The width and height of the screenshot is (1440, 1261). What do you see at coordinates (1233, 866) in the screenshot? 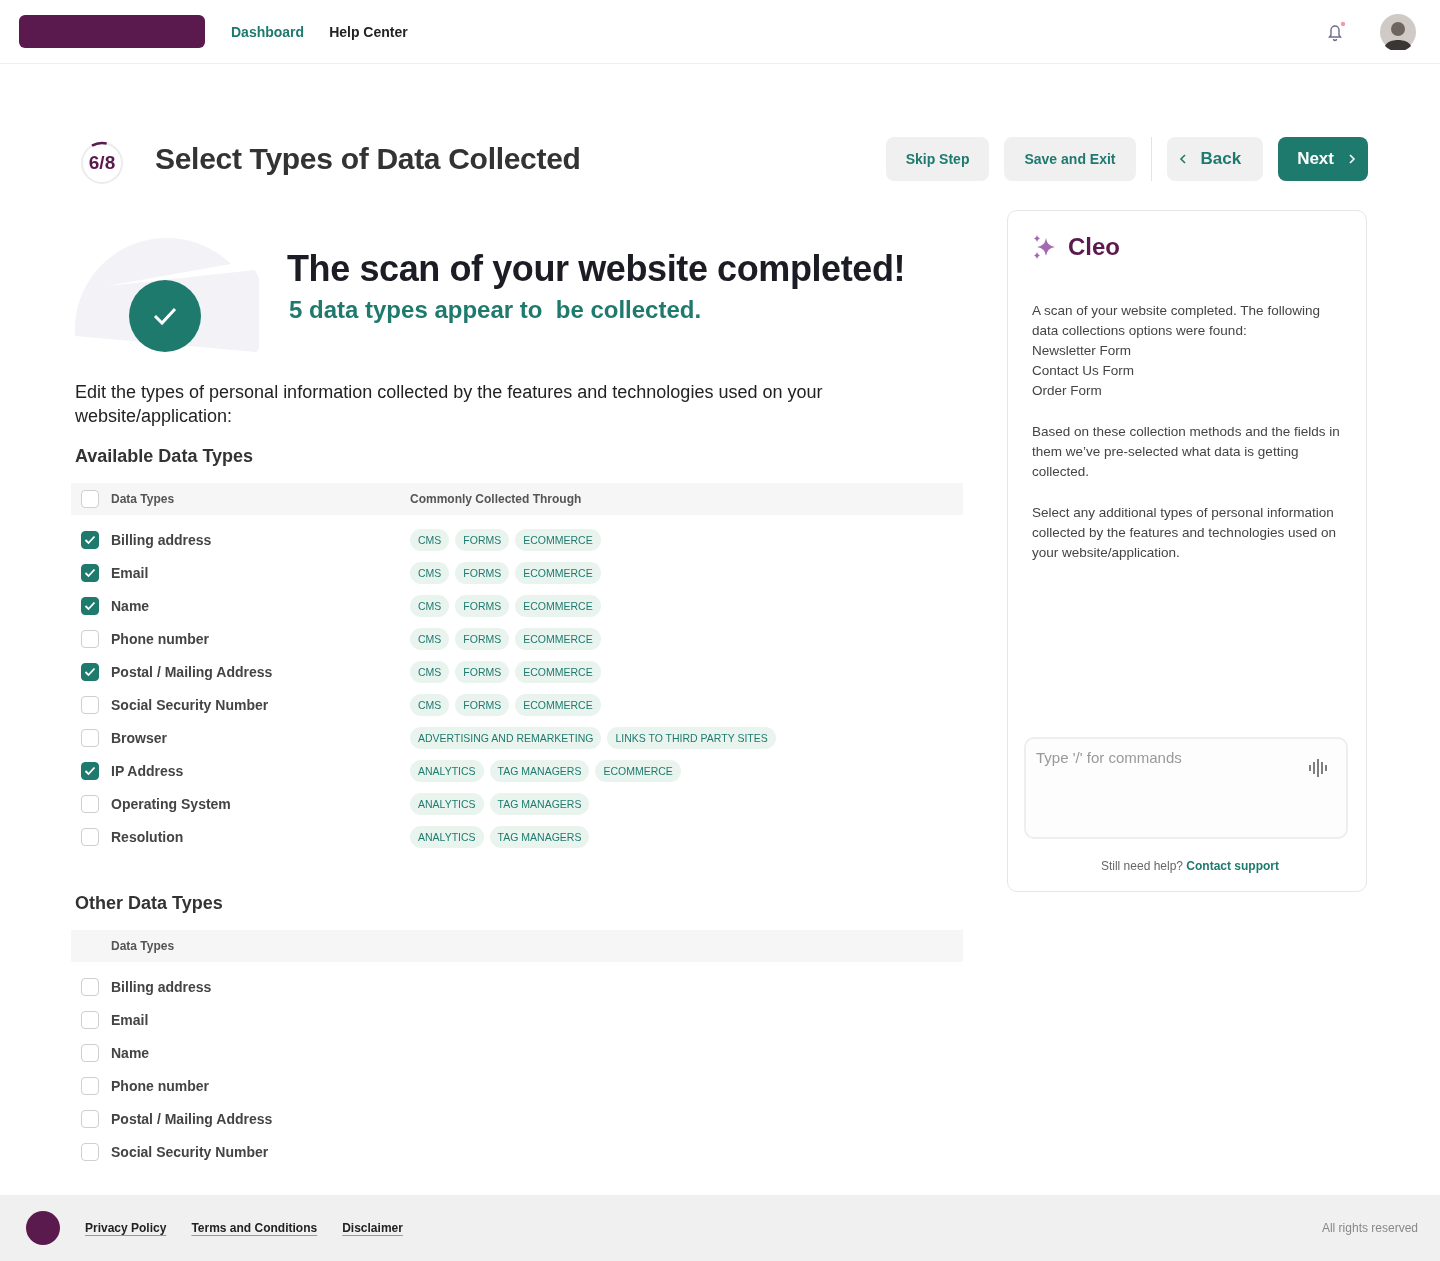
I see `contact-support-link: Contact support` at bounding box center [1233, 866].